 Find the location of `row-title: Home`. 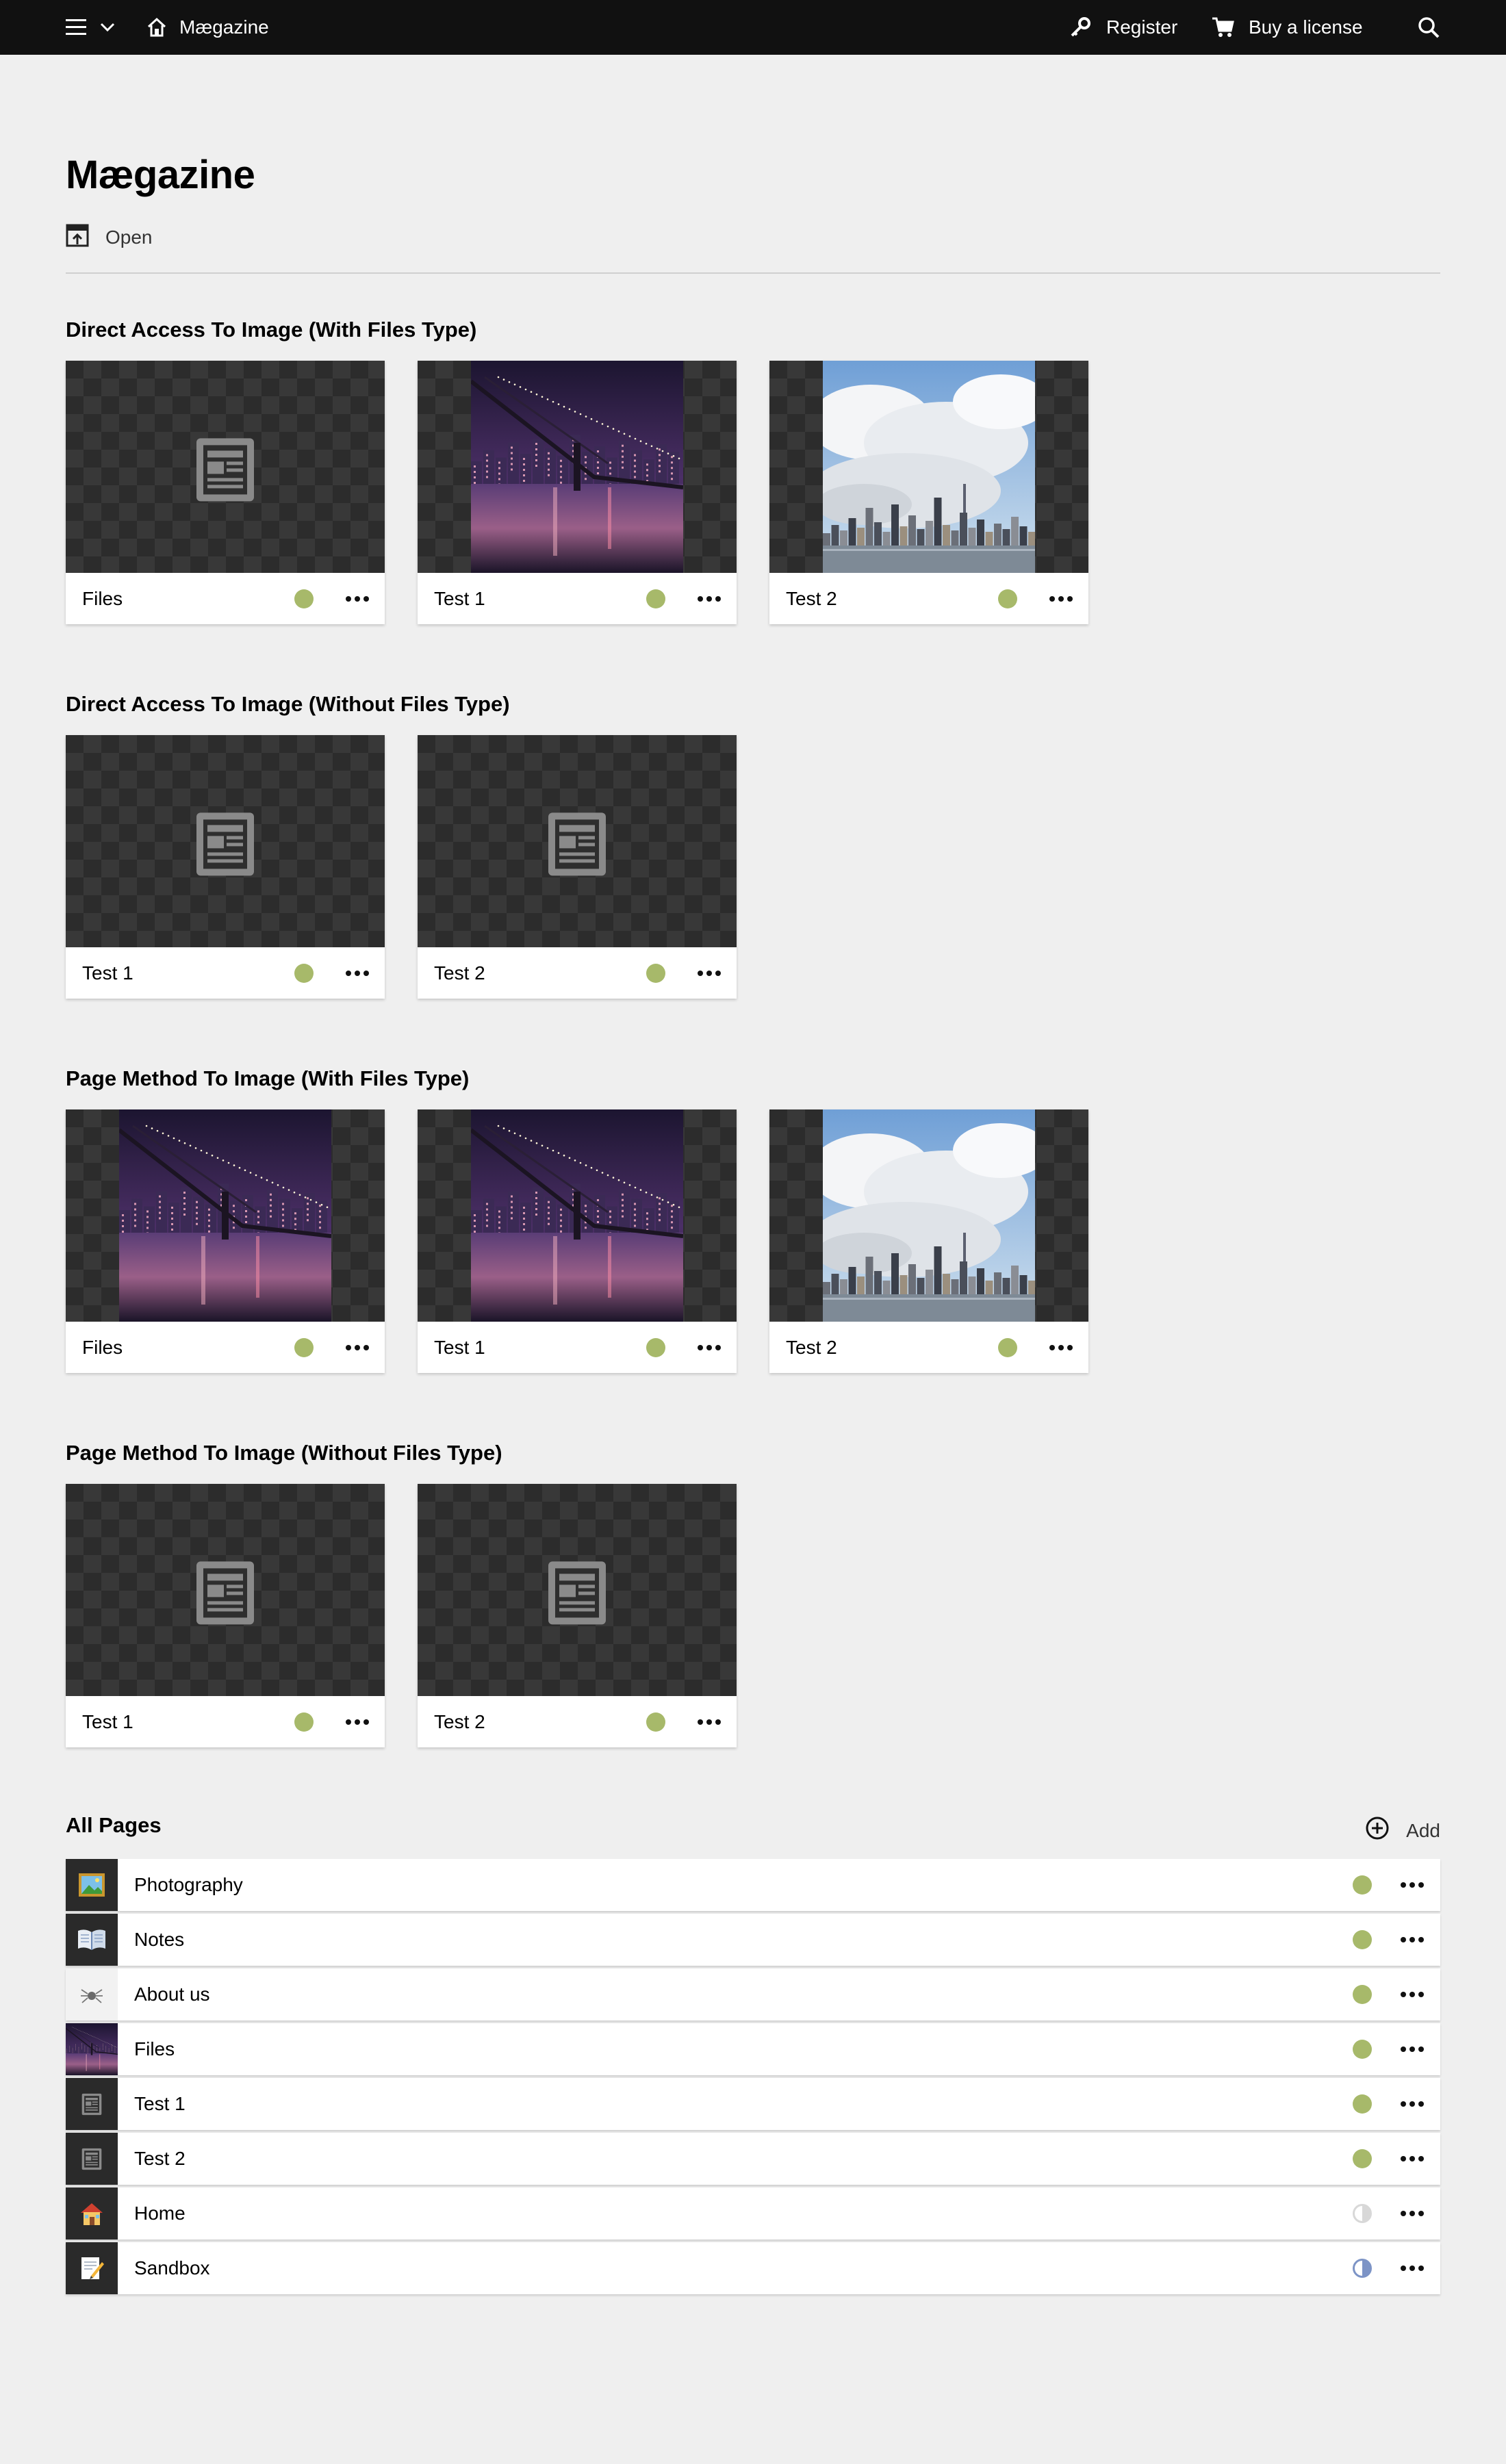

row-title: Home is located at coordinates (160, 2213).